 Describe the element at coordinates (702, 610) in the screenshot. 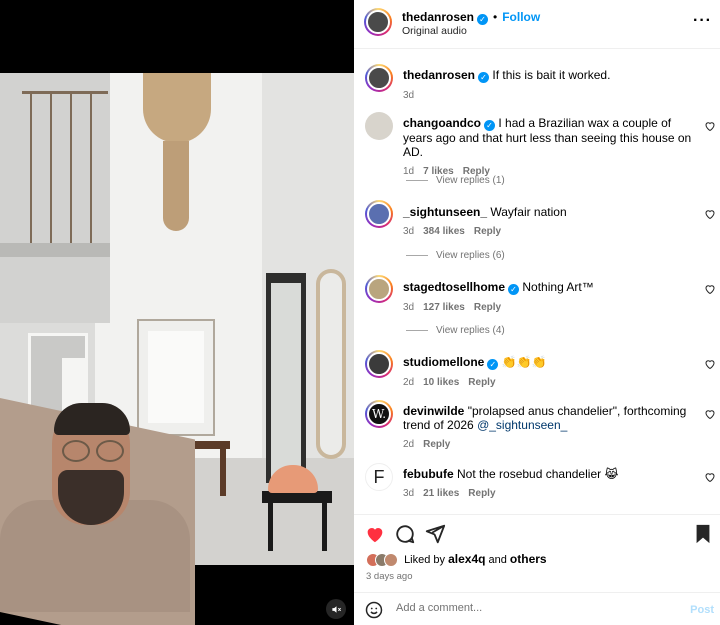

I see `post-comment-button: Post` at that location.